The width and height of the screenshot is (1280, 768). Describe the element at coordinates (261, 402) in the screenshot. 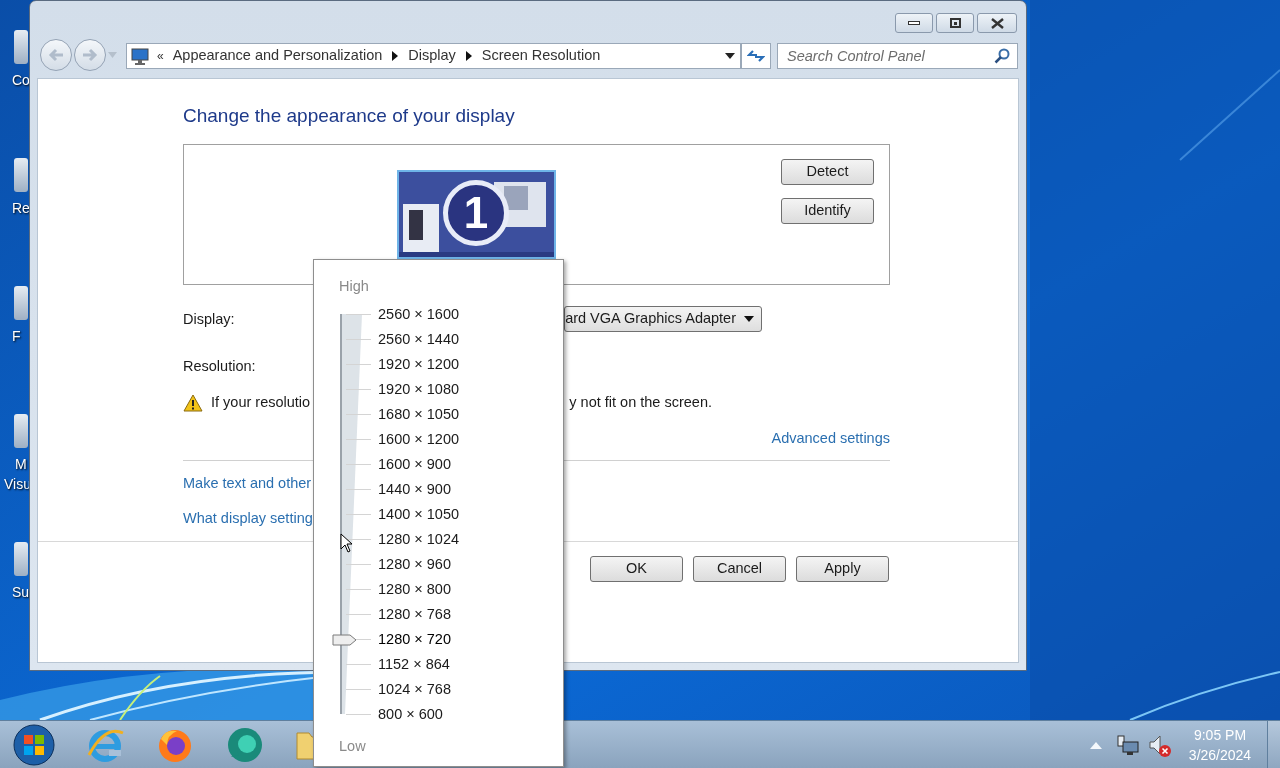

I see `warning-text: If your resolutio` at that location.